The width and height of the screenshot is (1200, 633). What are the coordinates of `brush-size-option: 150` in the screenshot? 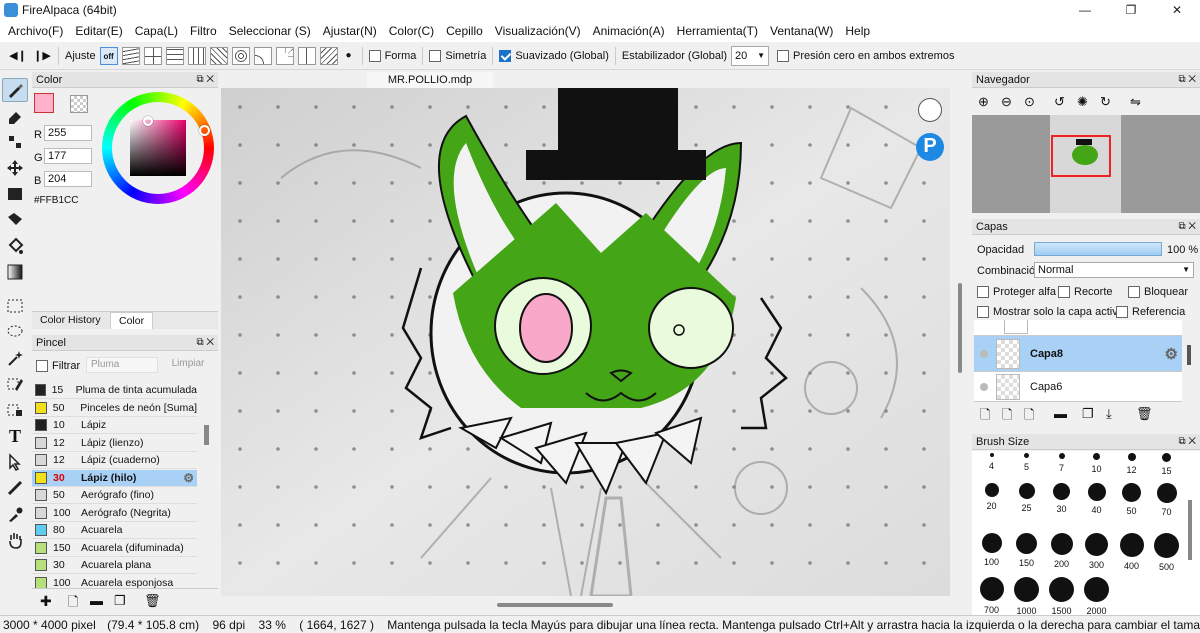 It's located at (1026, 548).